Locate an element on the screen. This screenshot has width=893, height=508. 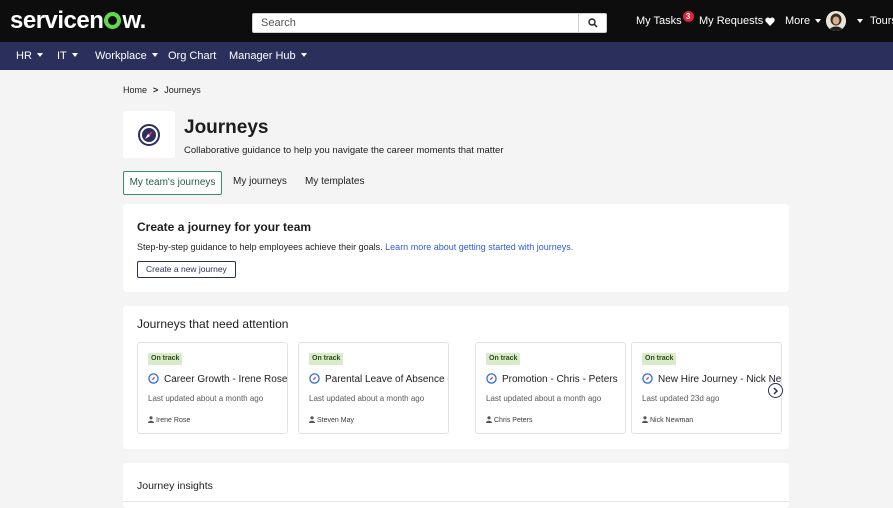
tours-label: Tours is located at coordinates (881, 21).